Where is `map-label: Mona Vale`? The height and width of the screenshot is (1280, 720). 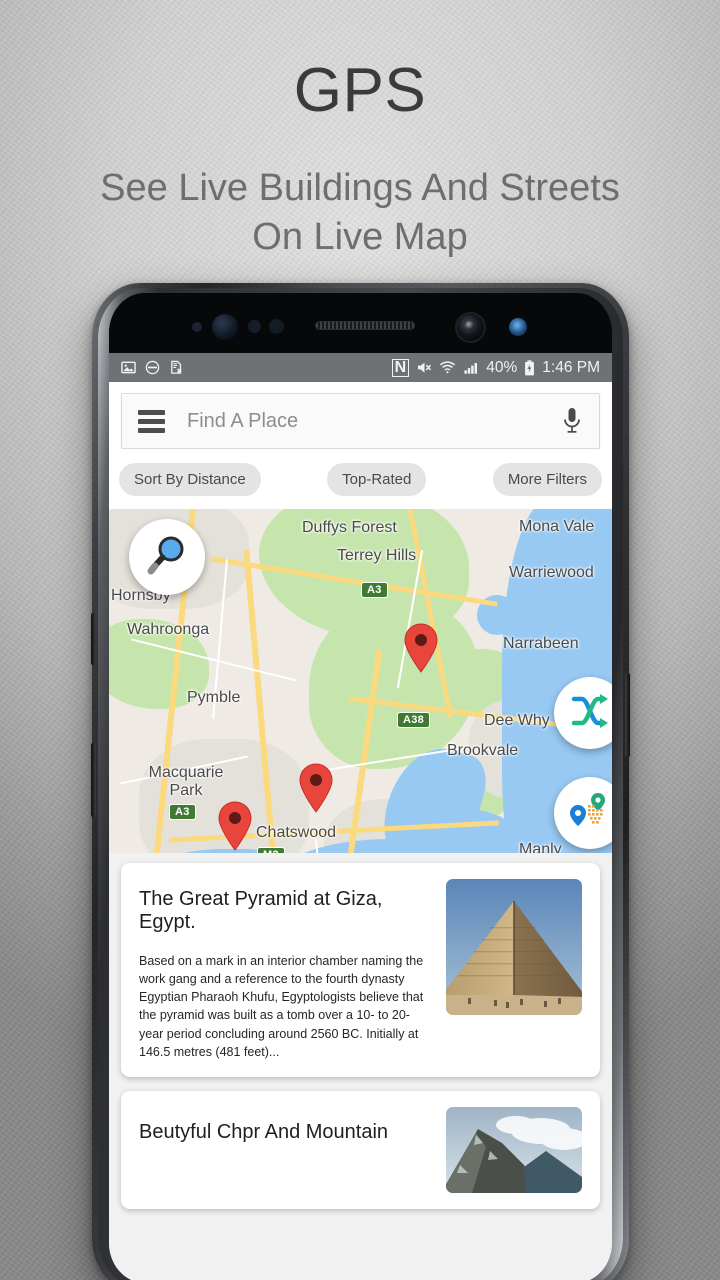 map-label: Mona Vale is located at coordinates (557, 526).